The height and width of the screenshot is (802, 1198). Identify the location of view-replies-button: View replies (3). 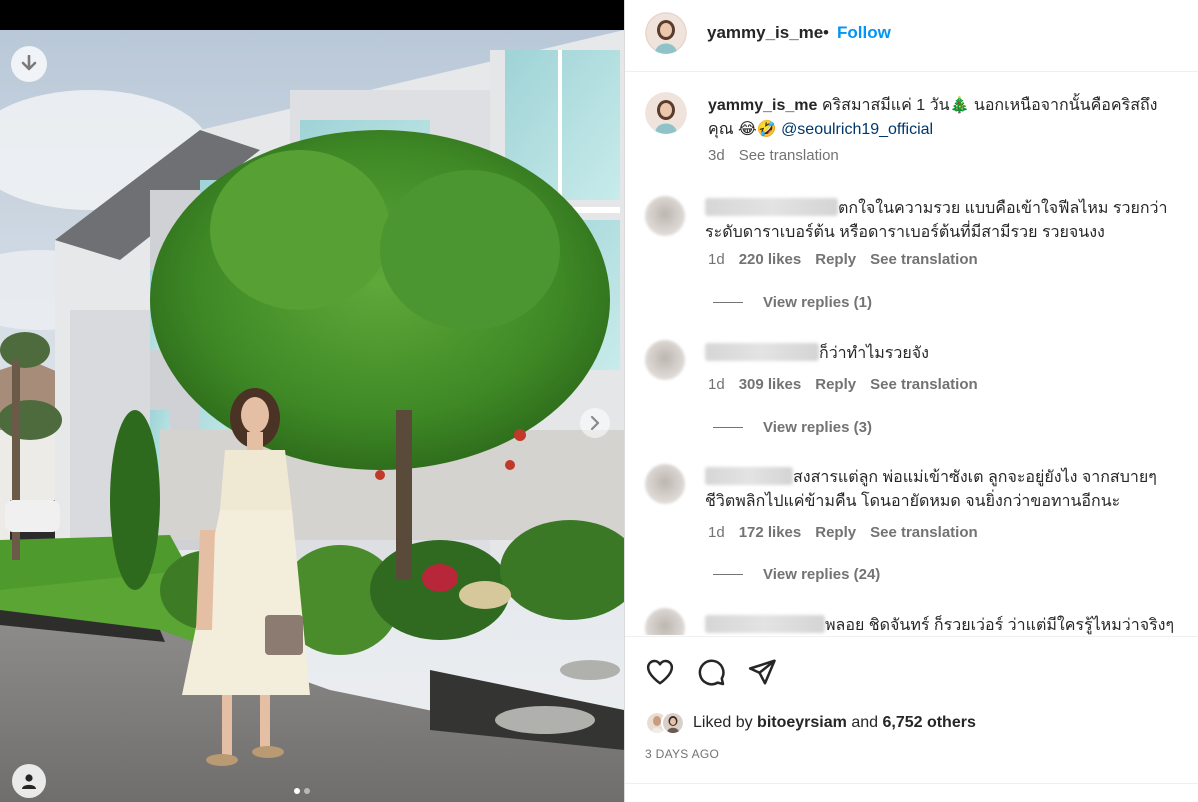
(792, 427).